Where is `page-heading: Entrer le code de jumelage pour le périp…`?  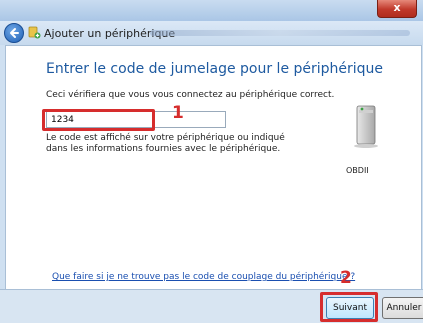
page-heading: Entrer le code de jumelage pour le périp… is located at coordinates (215, 69).